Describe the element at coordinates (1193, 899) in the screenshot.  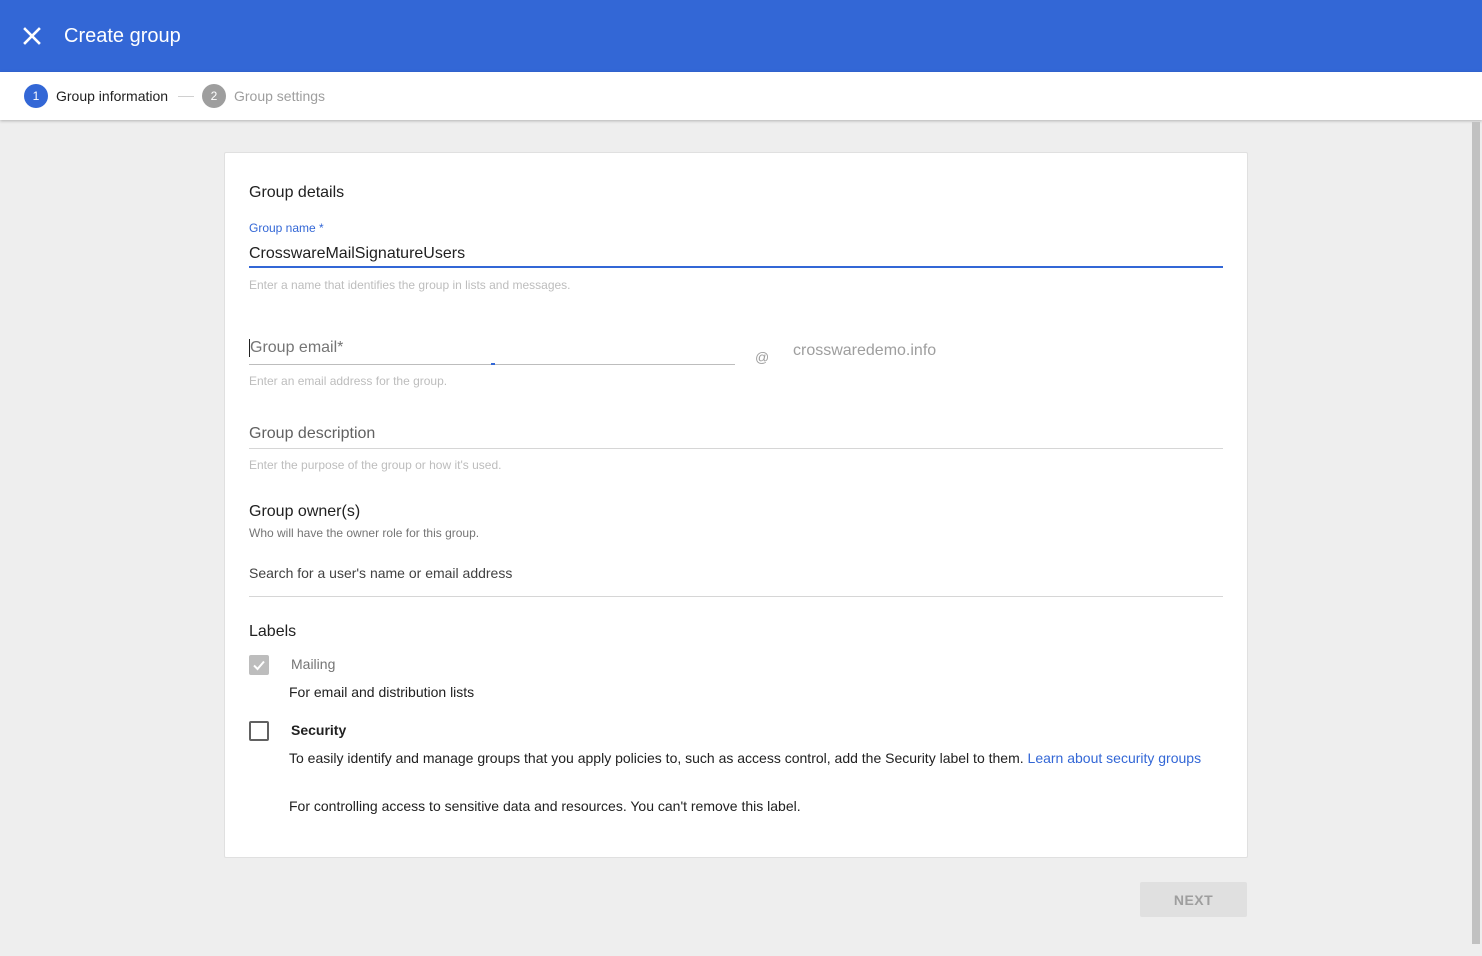
I see `next-button: NEXT` at that location.